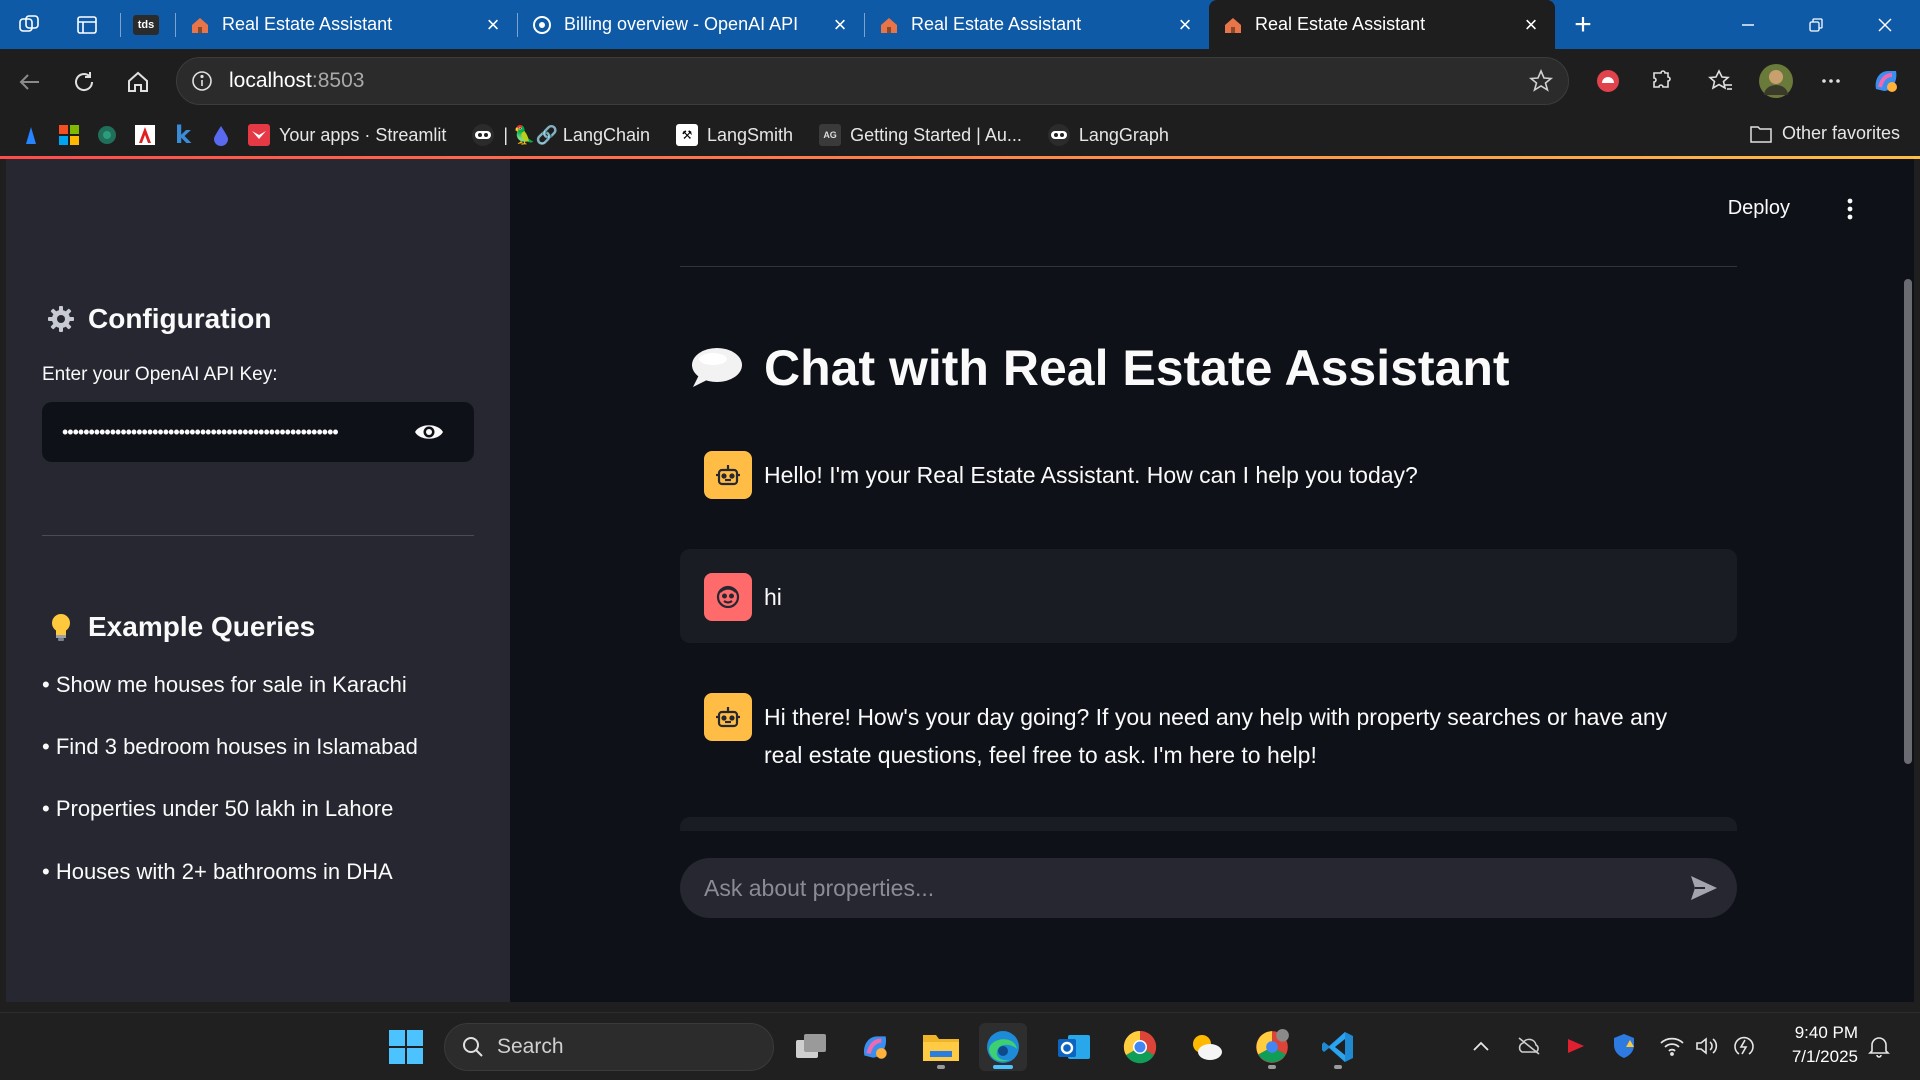 This screenshot has width=1920, height=1080. Describe the element at coordinates (1174, 888) in the screenshot. I see `chat-input` at that location.